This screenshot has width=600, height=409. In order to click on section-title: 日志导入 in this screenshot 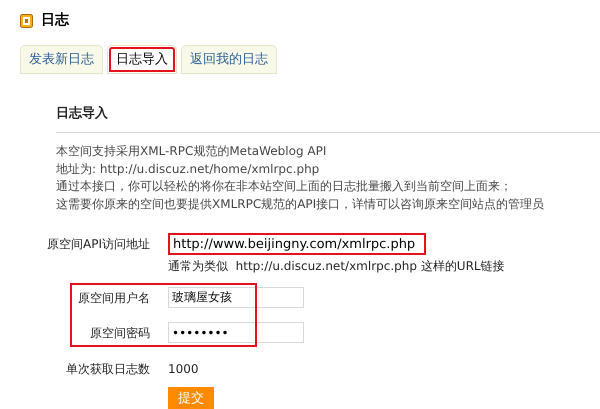, I will do `click(82, 113)`.